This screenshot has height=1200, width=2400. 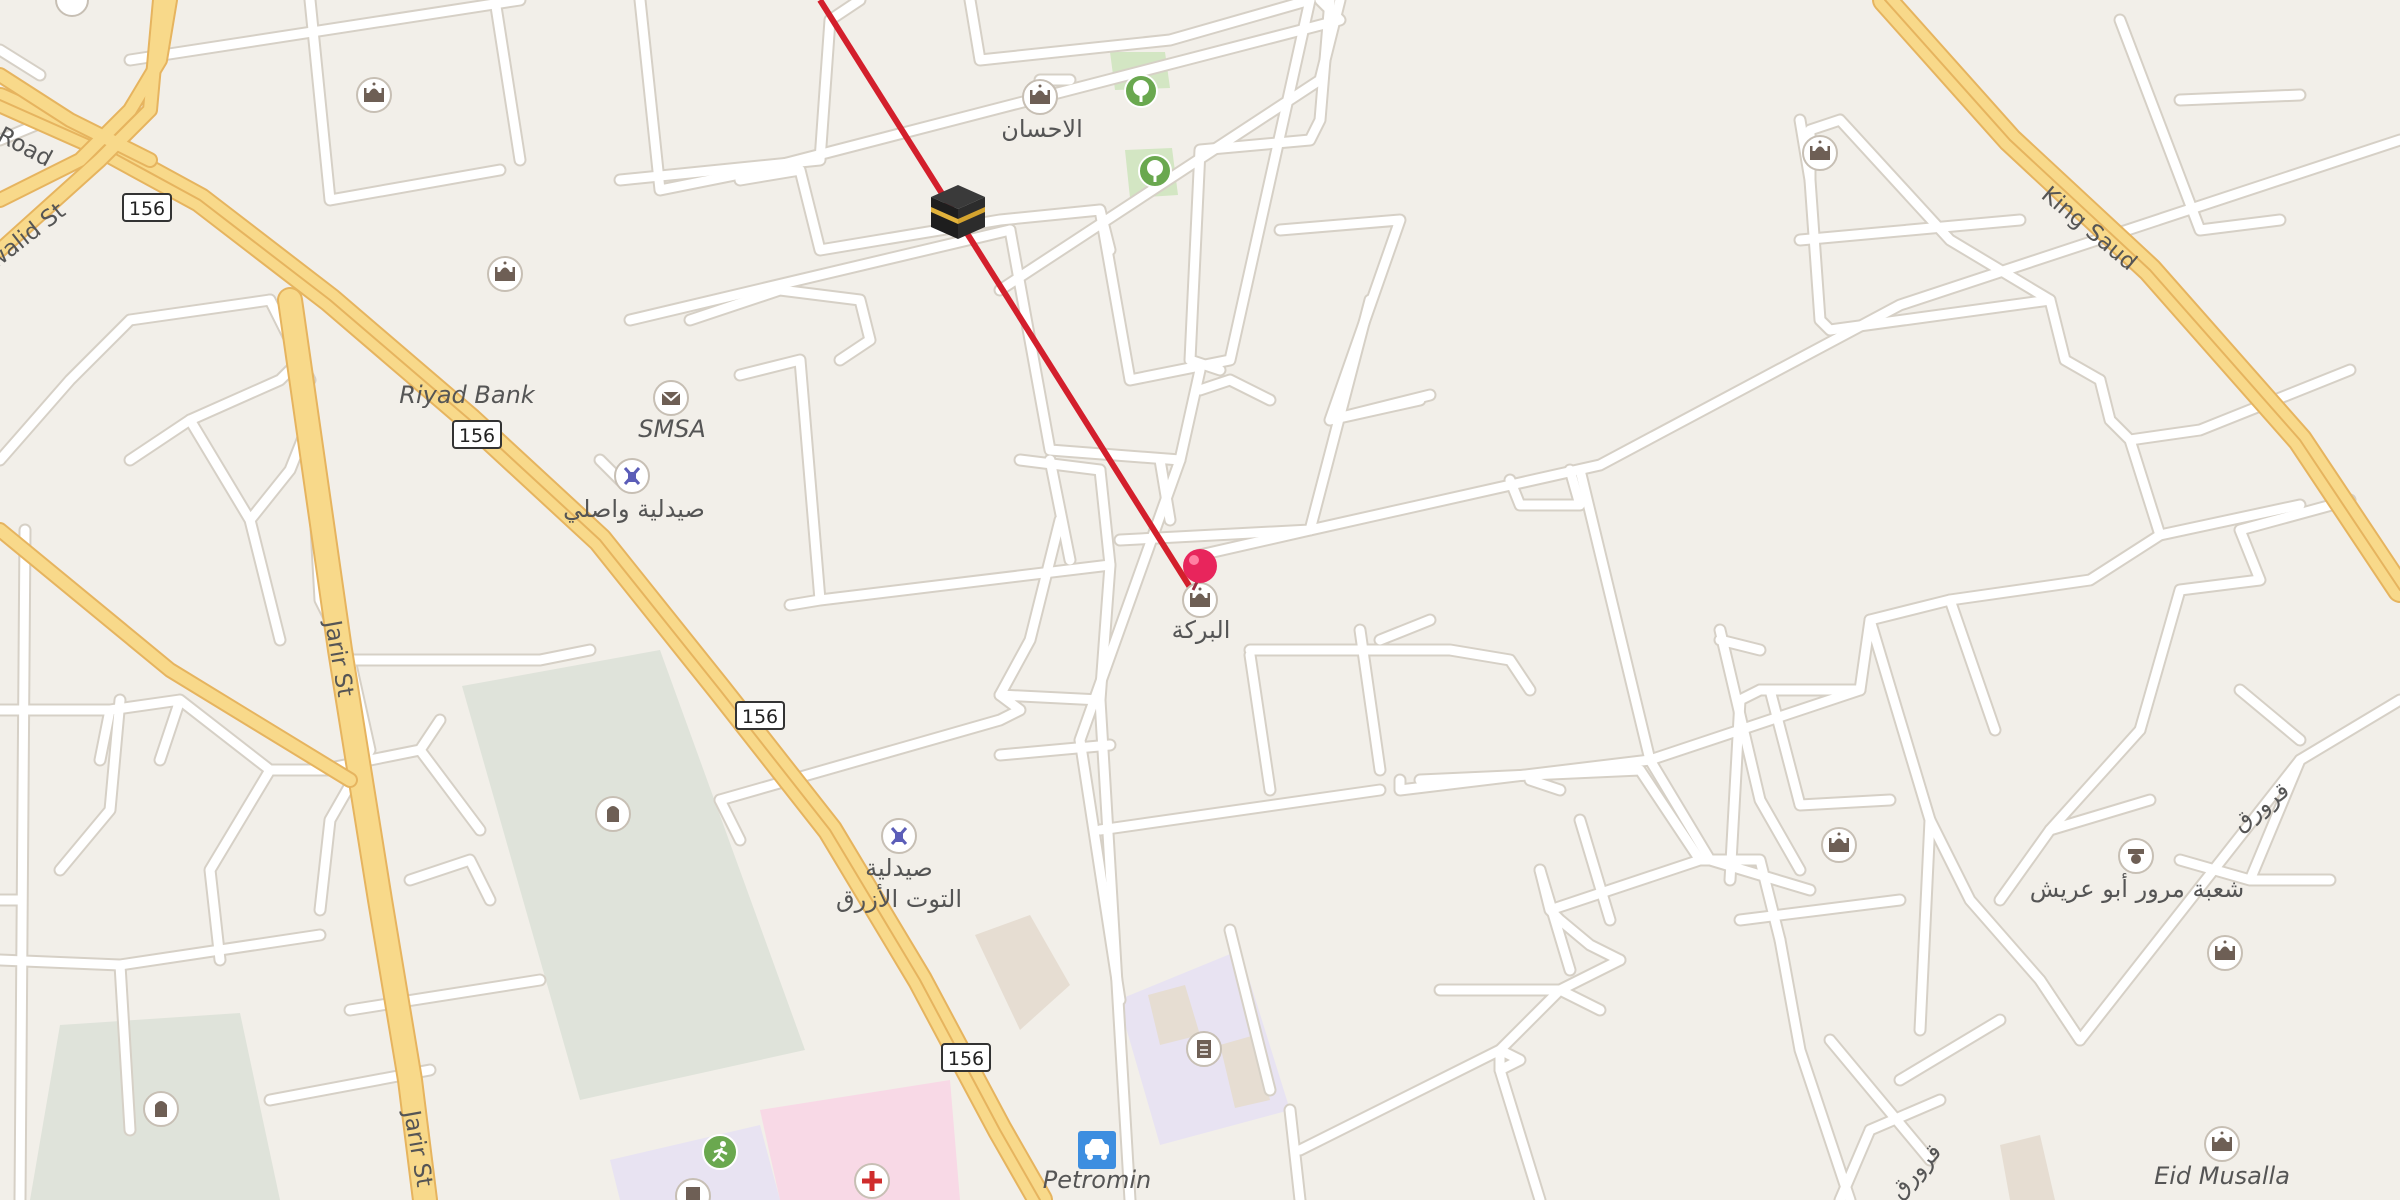 I want to click on park-icon, so click(x=72, y=8).